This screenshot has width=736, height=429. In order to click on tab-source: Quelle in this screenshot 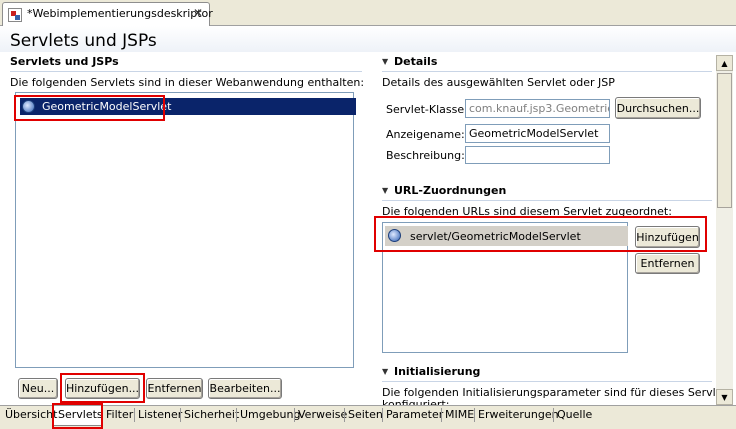, I will do `click(574, 414)`.